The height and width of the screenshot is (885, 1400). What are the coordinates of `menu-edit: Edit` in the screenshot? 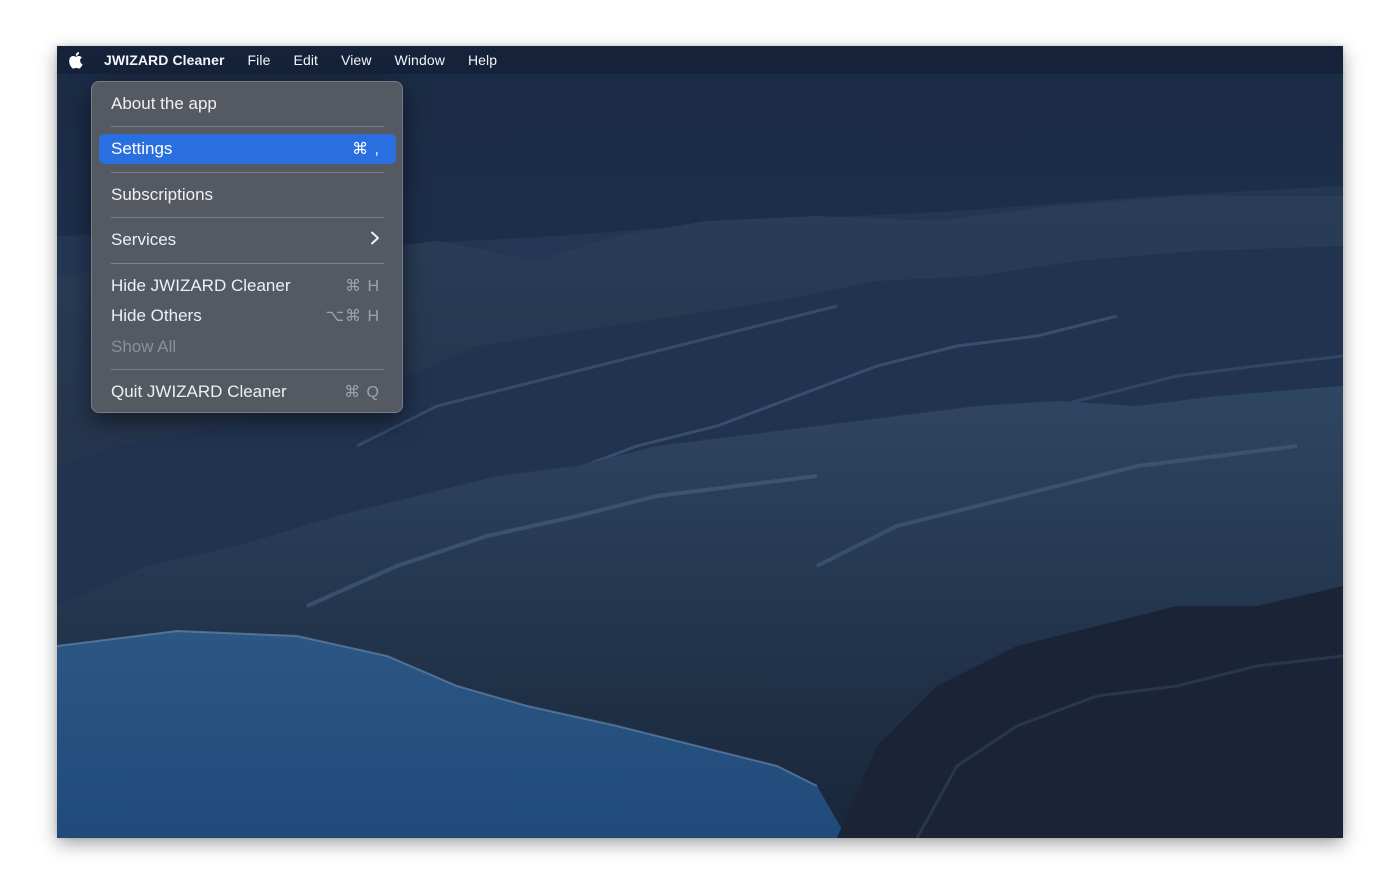 It's located at (306, 60).